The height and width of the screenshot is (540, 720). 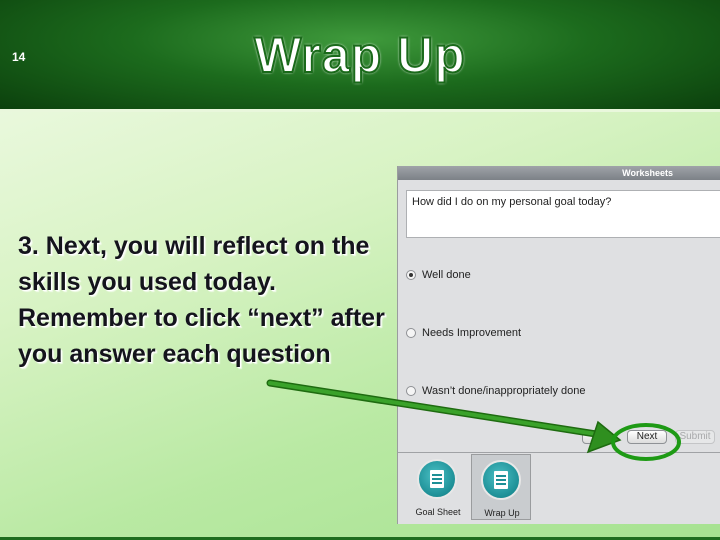 I want to click on option-label: Needs Improvement, so click(x=472, y=333).